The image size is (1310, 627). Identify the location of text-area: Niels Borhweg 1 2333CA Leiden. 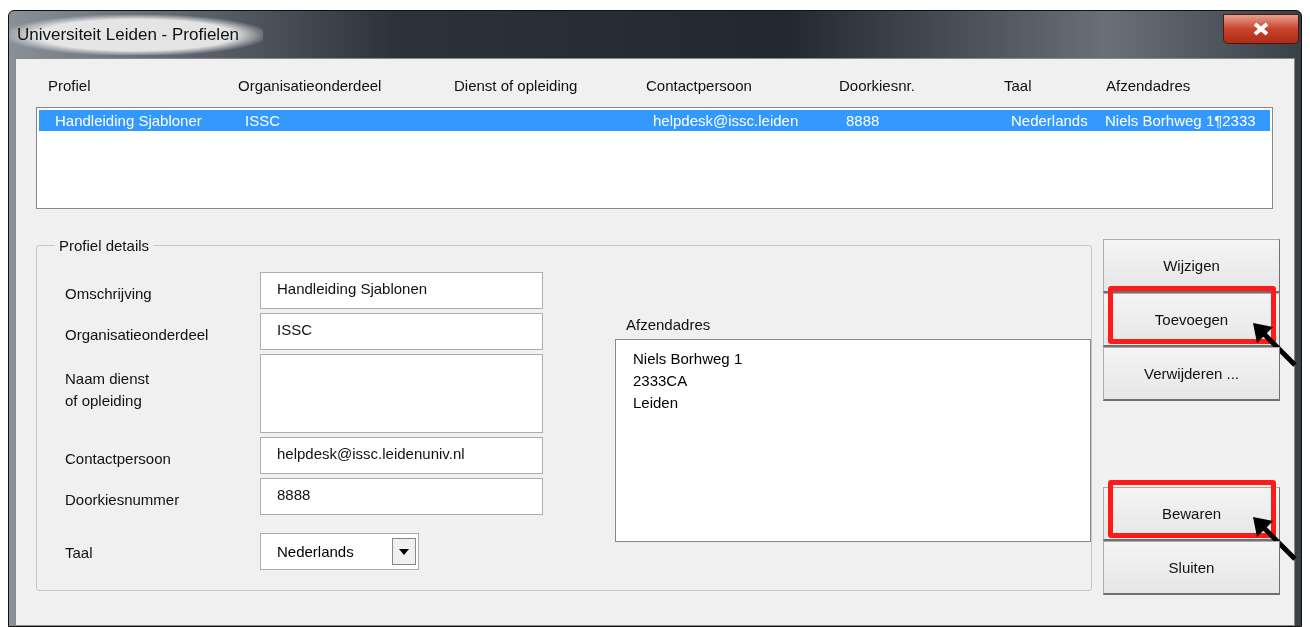
(853, 440).